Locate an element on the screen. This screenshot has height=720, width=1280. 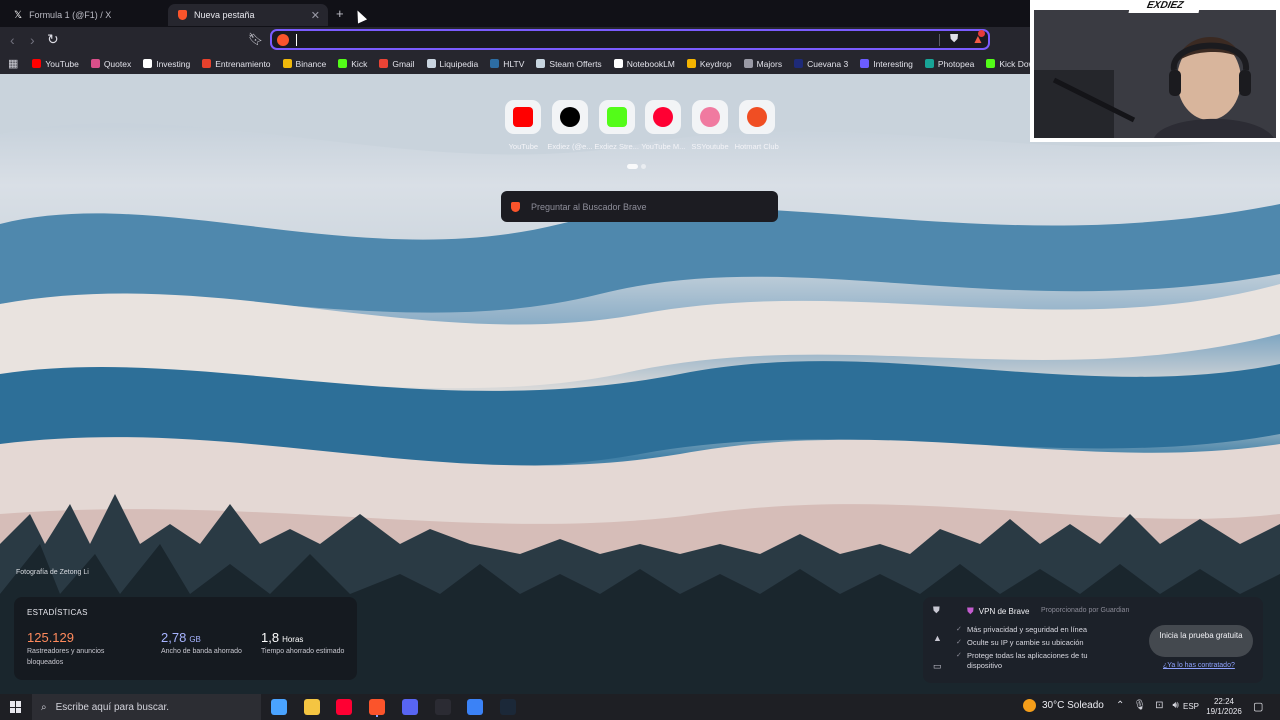
bookmark-item: Investing is located at coordinates (166, 64).